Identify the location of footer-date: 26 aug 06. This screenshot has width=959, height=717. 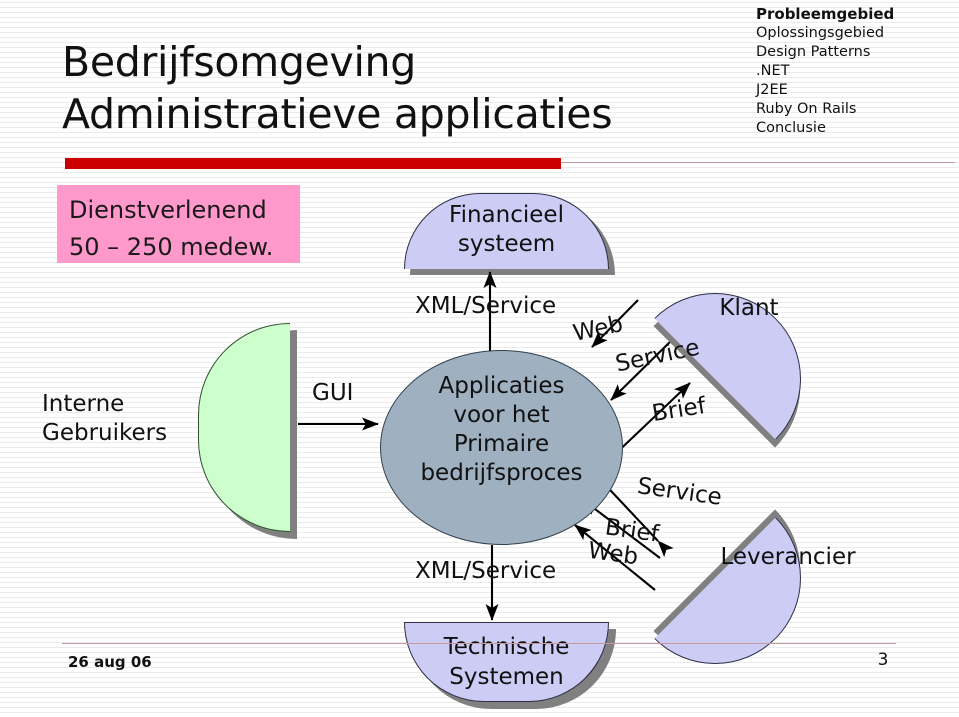
(110, 662).